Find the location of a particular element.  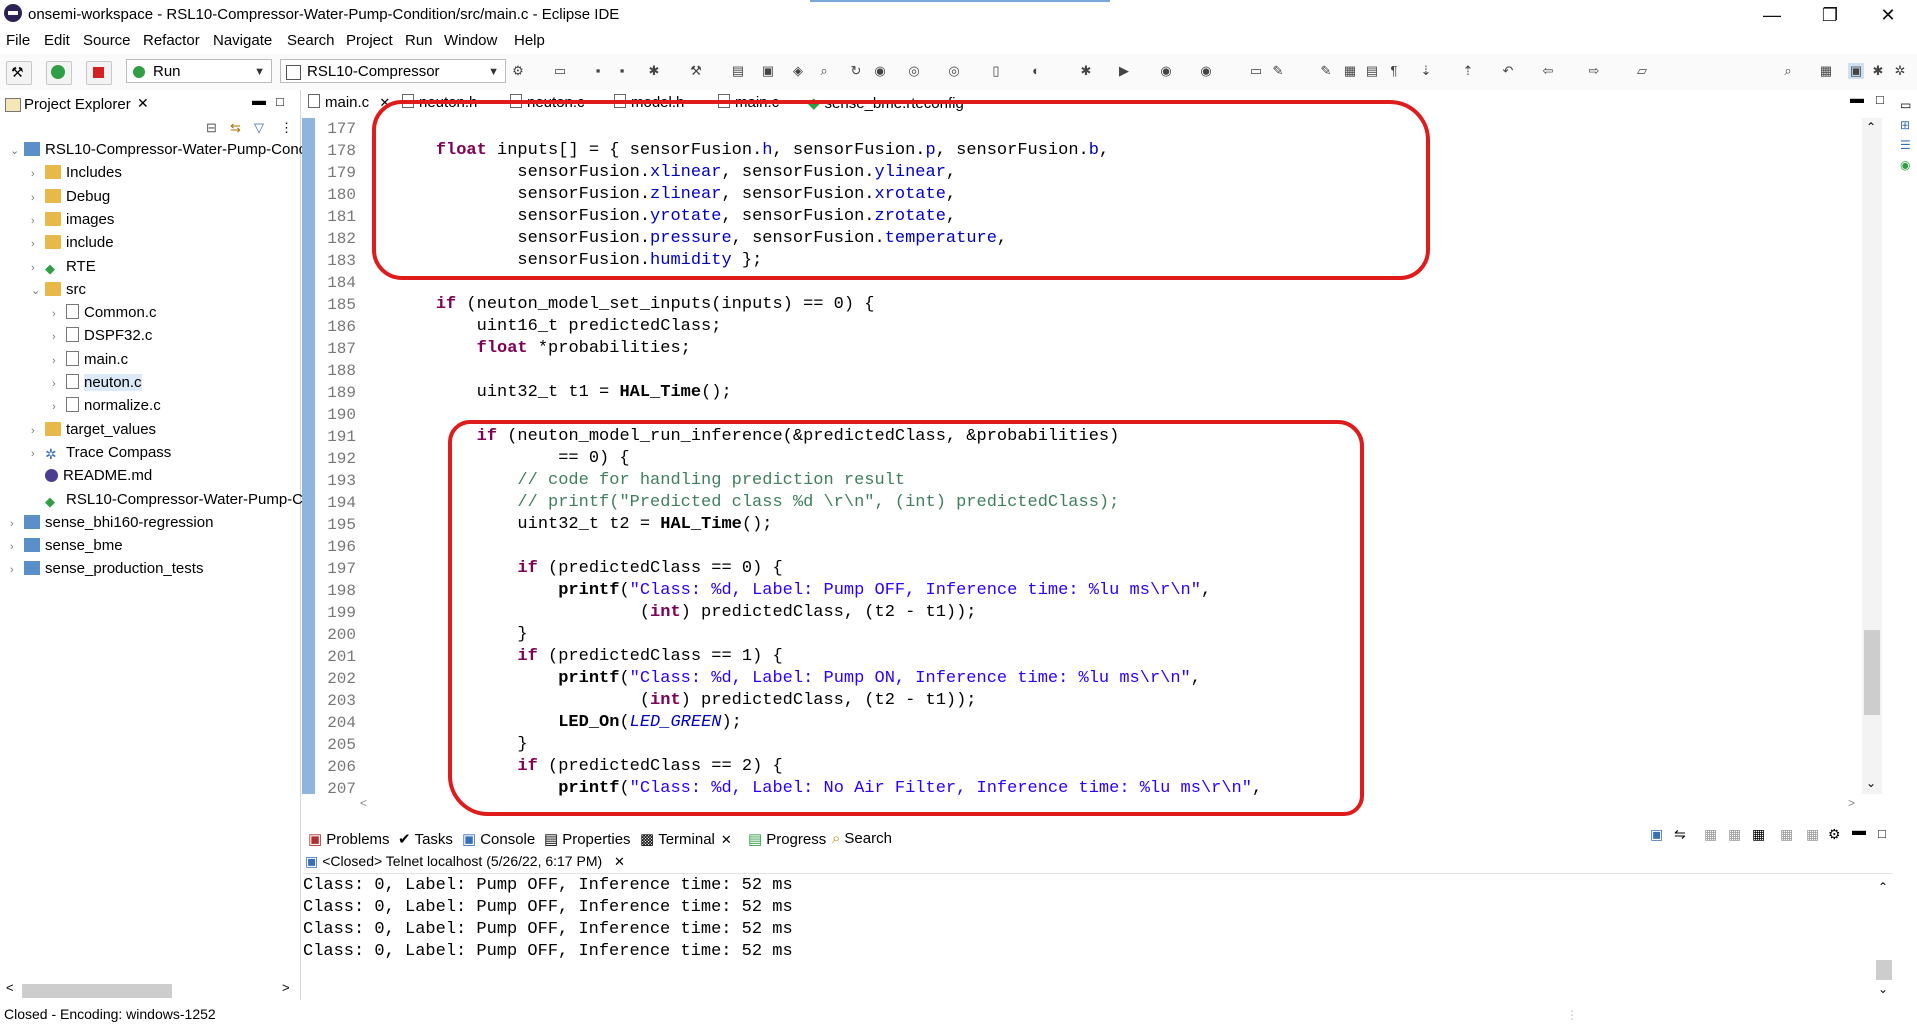

search-tool-icon: ⌕ is located at coordinates (824, 71).